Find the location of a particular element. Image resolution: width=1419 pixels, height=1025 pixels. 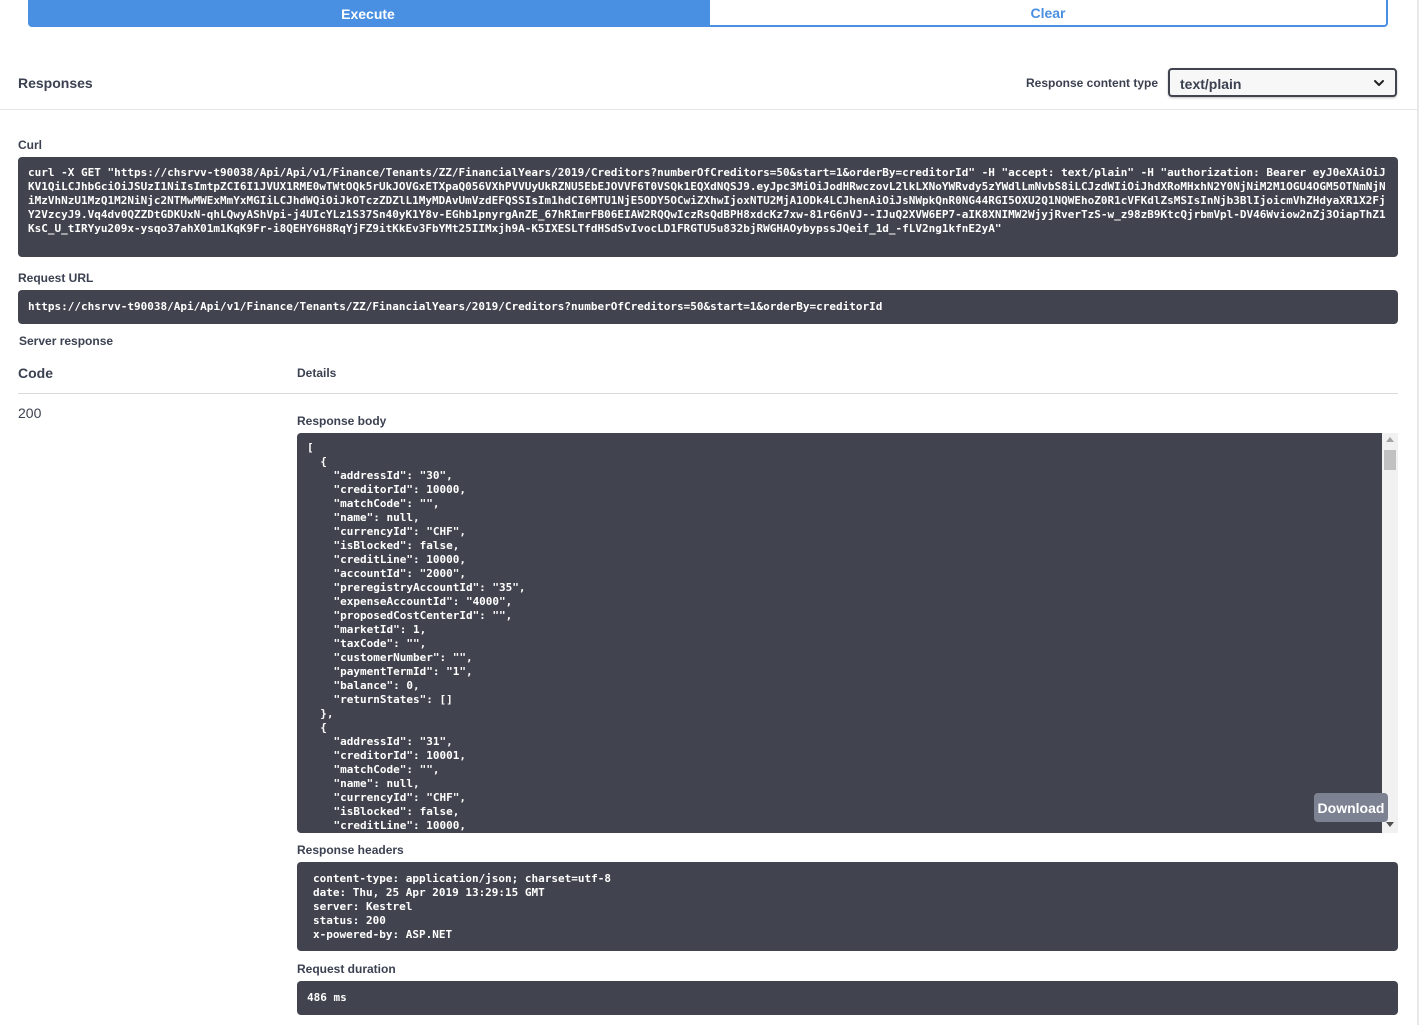

execute-button: Execute is located at coordinates (368, 13).